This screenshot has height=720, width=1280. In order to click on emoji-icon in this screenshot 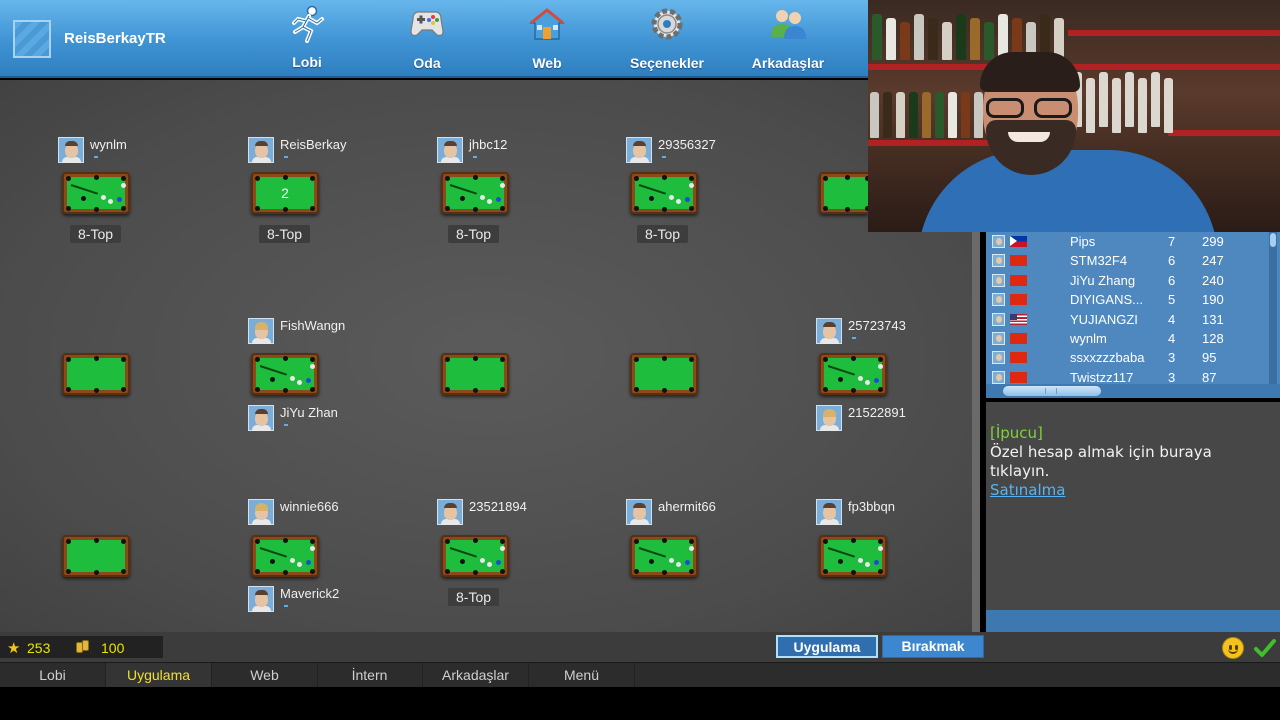, I will do `click(1233, 648)`.